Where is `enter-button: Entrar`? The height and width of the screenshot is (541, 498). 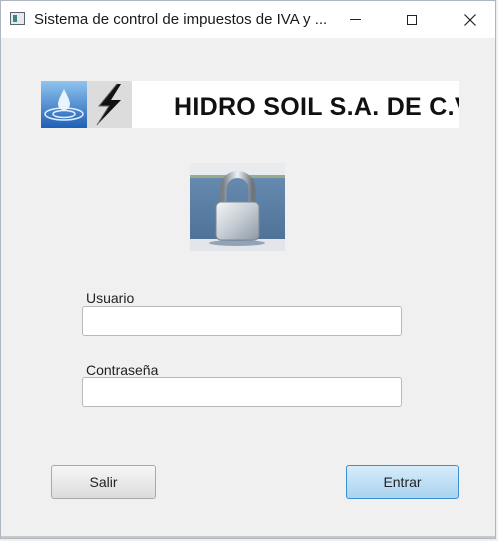
enter-button: Entrar is located at coordinates (402, 482).